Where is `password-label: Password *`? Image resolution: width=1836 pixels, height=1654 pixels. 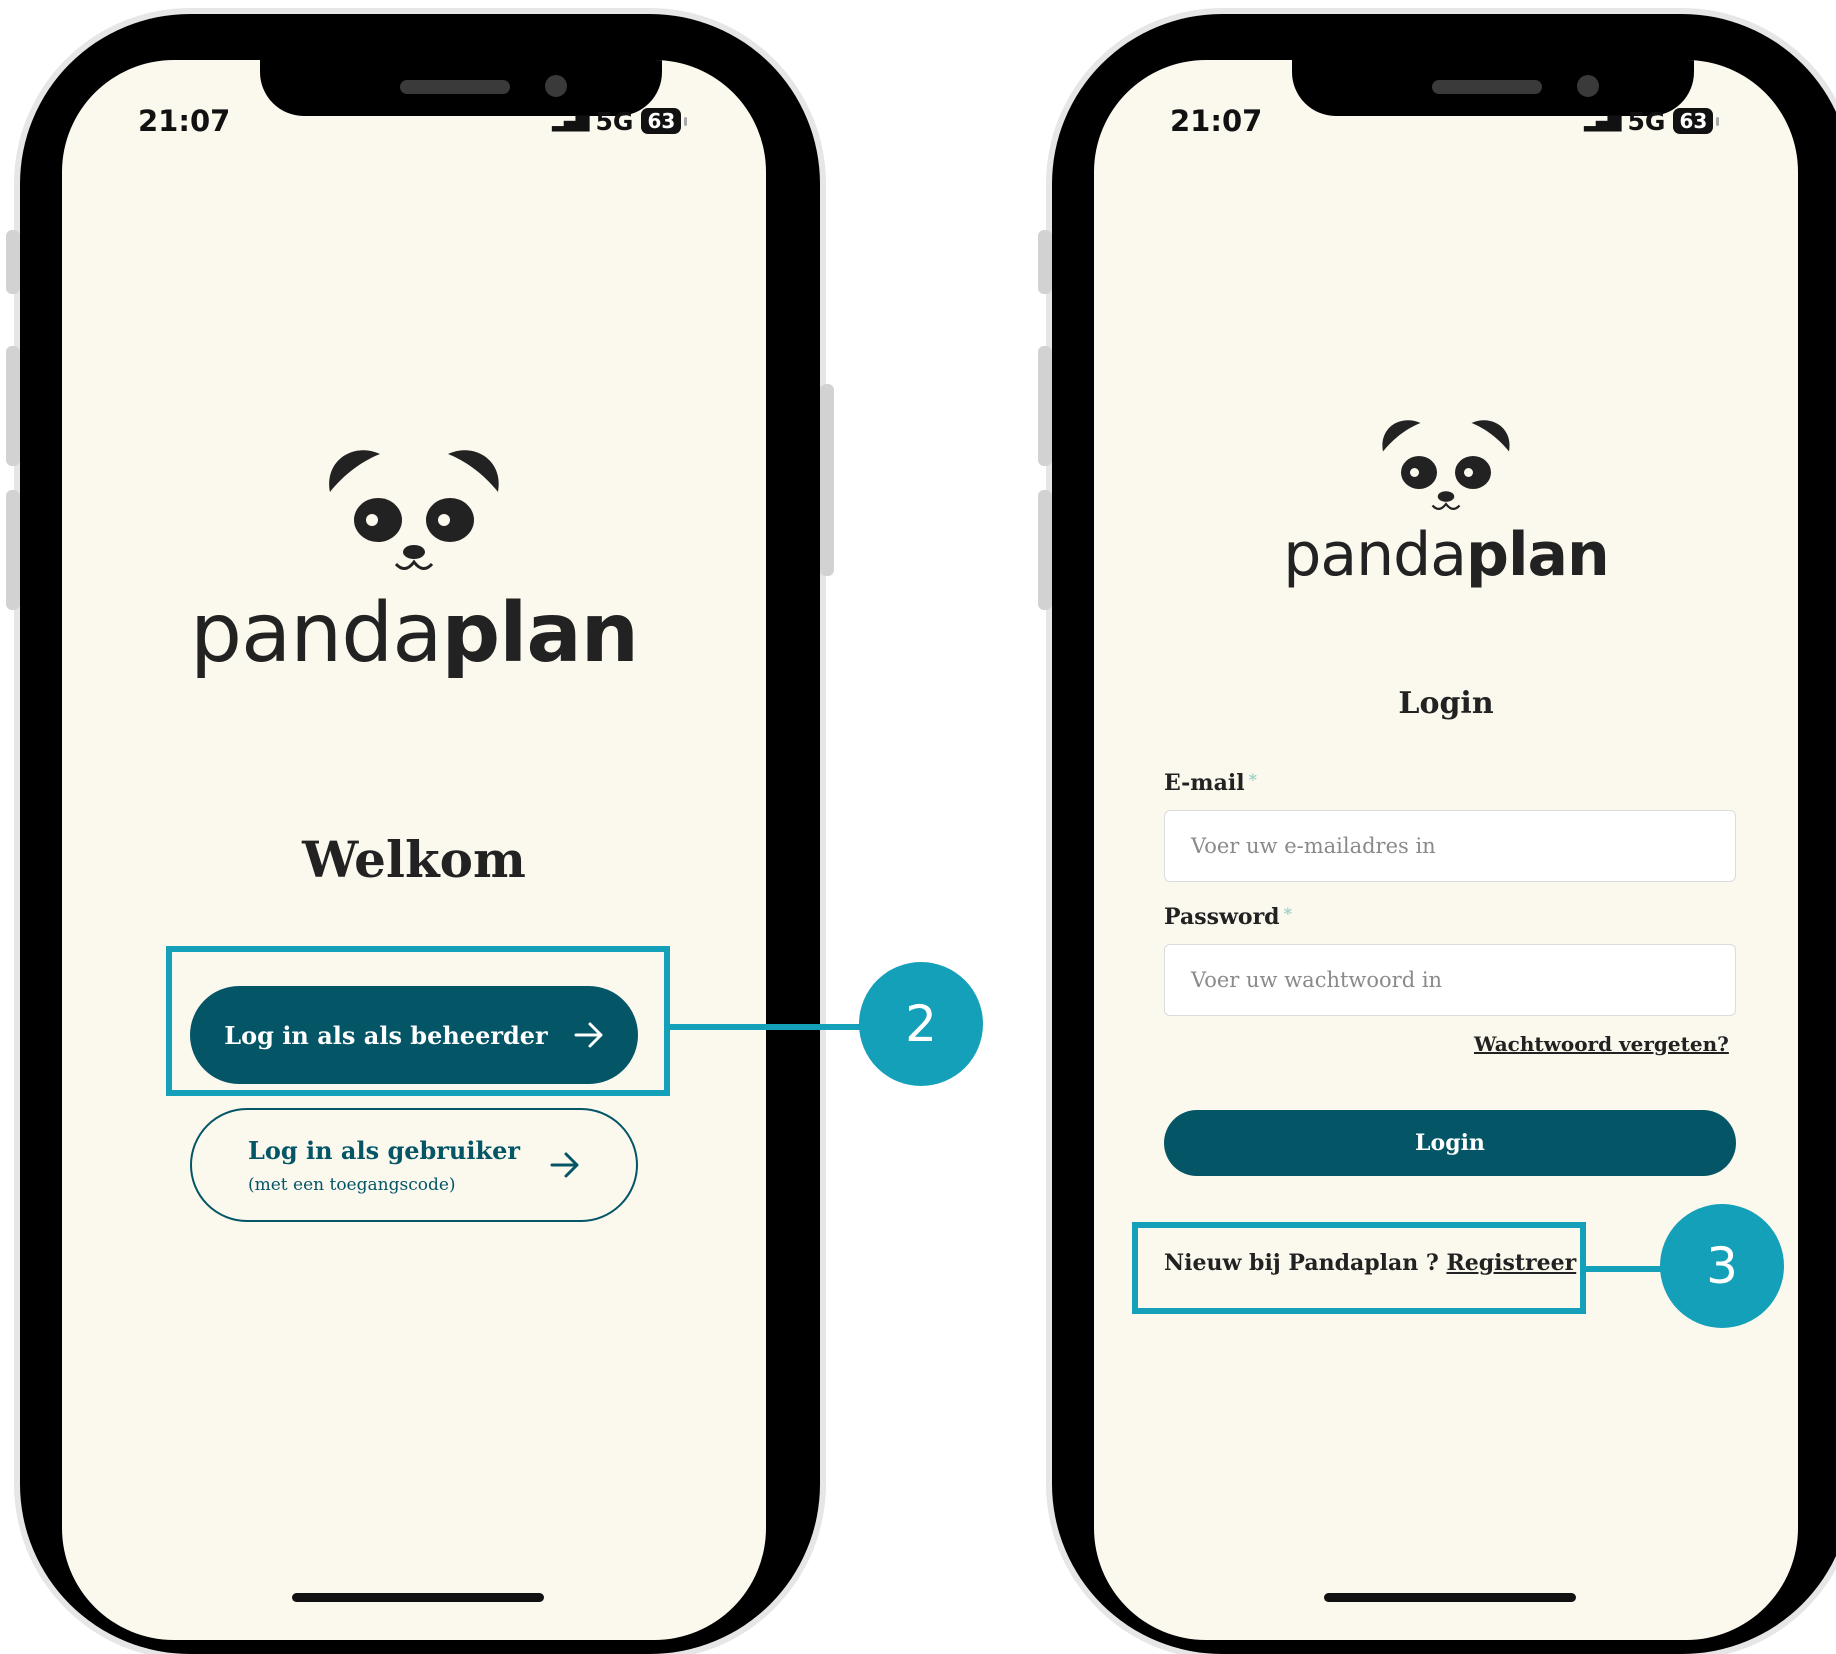
password-label: Password * is located at coordinates (1228, 917).